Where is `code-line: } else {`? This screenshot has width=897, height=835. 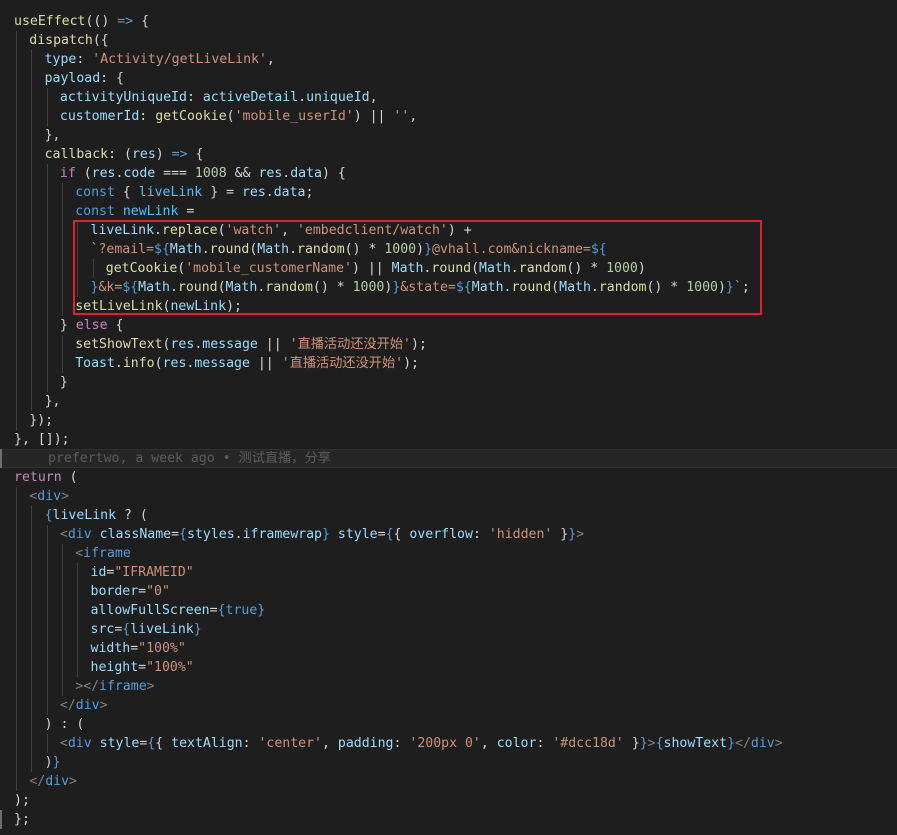 code-line: } else { is located at coordinates (448, 325).